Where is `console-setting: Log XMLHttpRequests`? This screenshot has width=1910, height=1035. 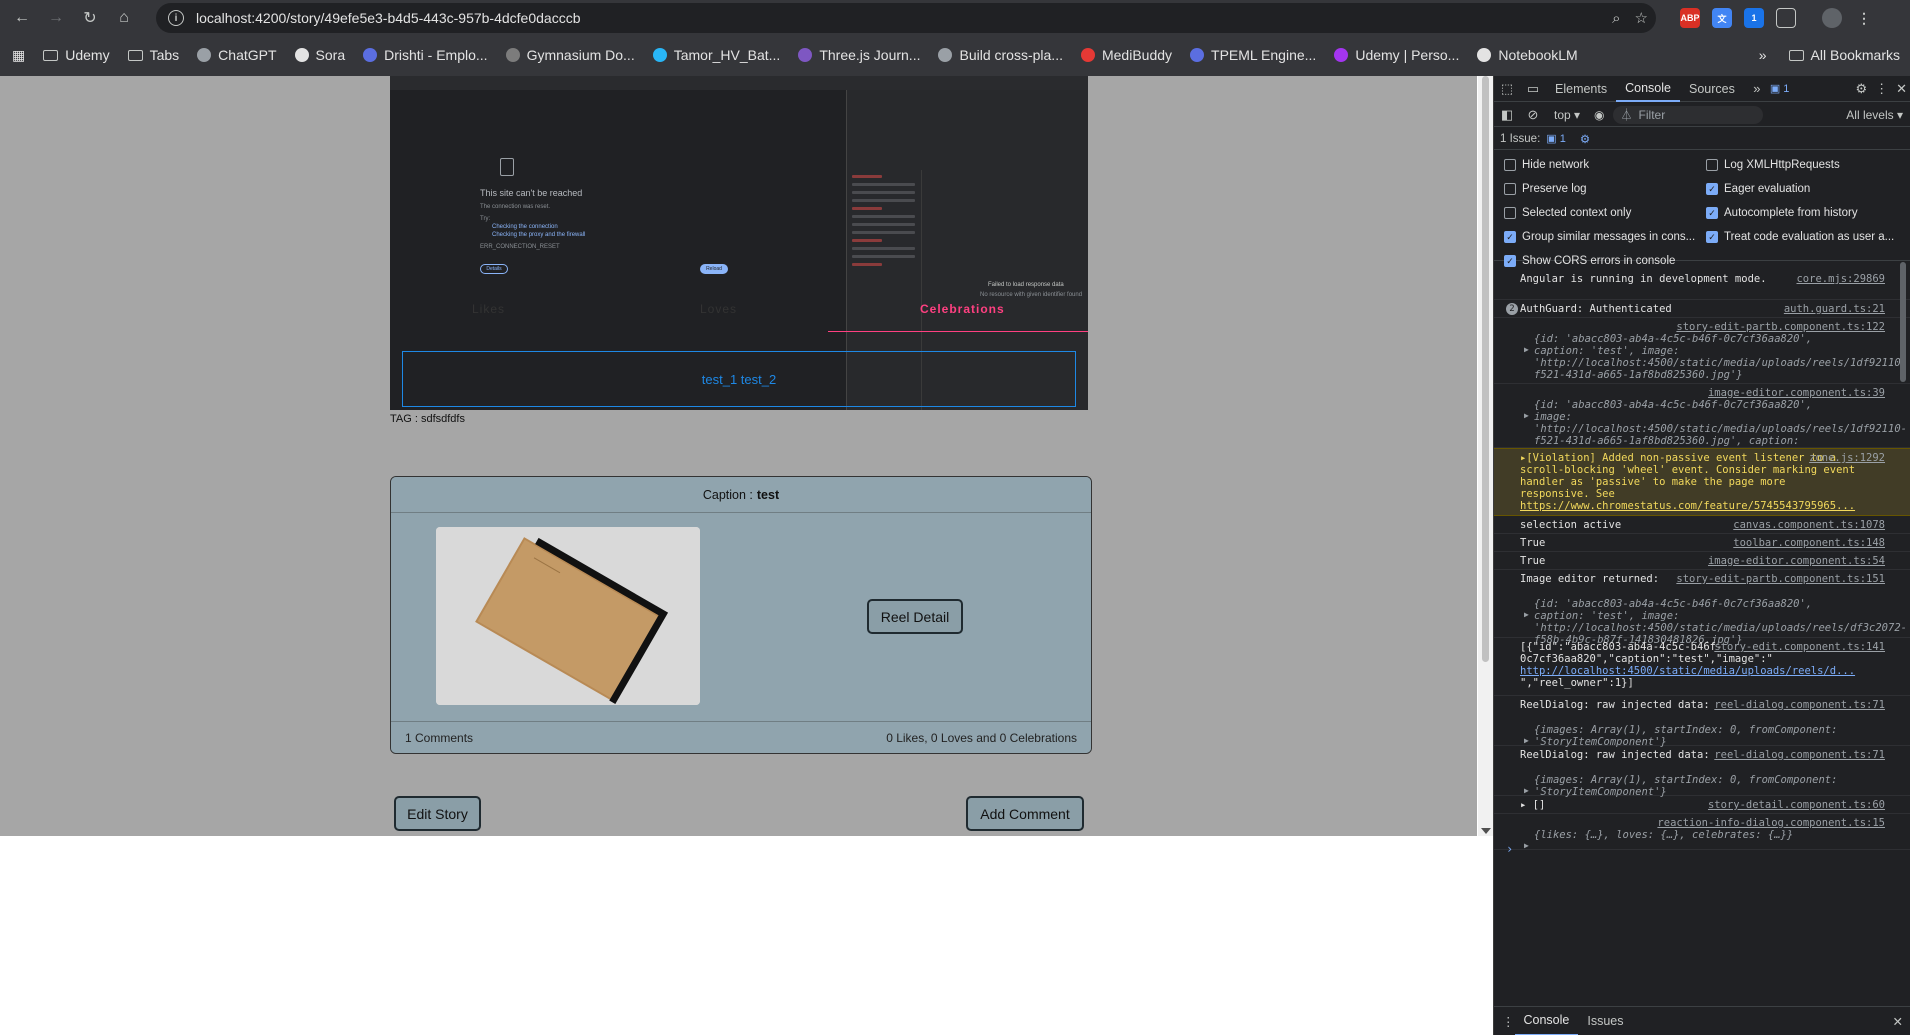
console-setting: Log XMLHttpRequests is located at coordinates (1773, 165).